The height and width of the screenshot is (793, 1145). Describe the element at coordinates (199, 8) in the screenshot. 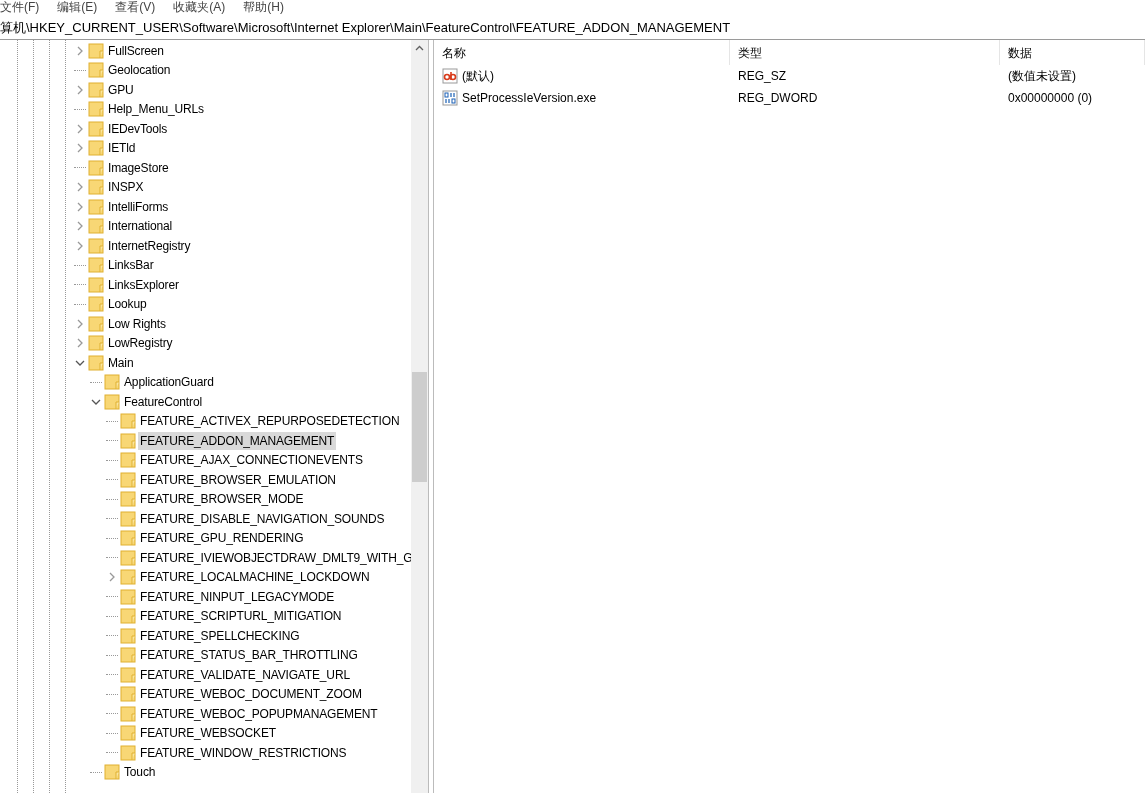

I see `menu-item: 收藏夹(A)` at that location.